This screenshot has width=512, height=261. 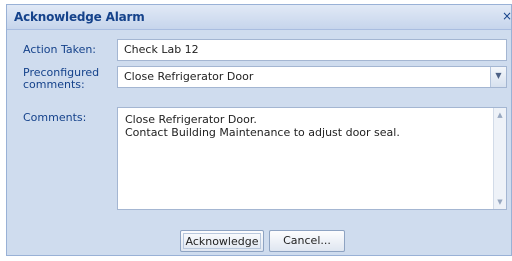 I want to click on acknowledge-button: Acknowledge, so click(x=222, y=241).